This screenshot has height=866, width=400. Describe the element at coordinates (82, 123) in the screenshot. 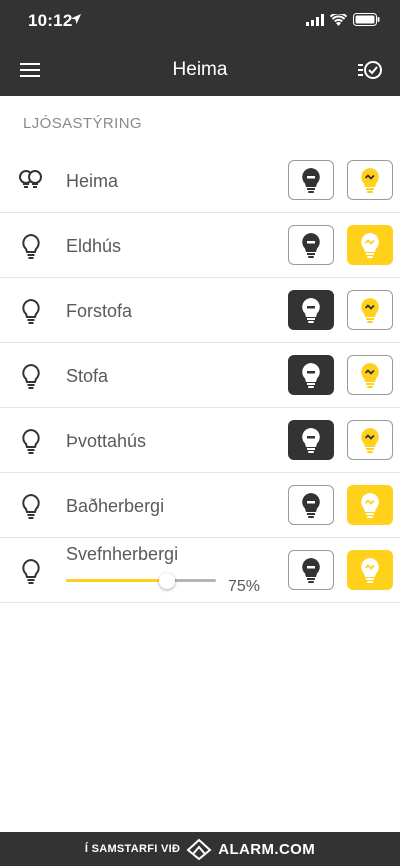

I see `section-title: LJÓSASTÝRING` at that location.